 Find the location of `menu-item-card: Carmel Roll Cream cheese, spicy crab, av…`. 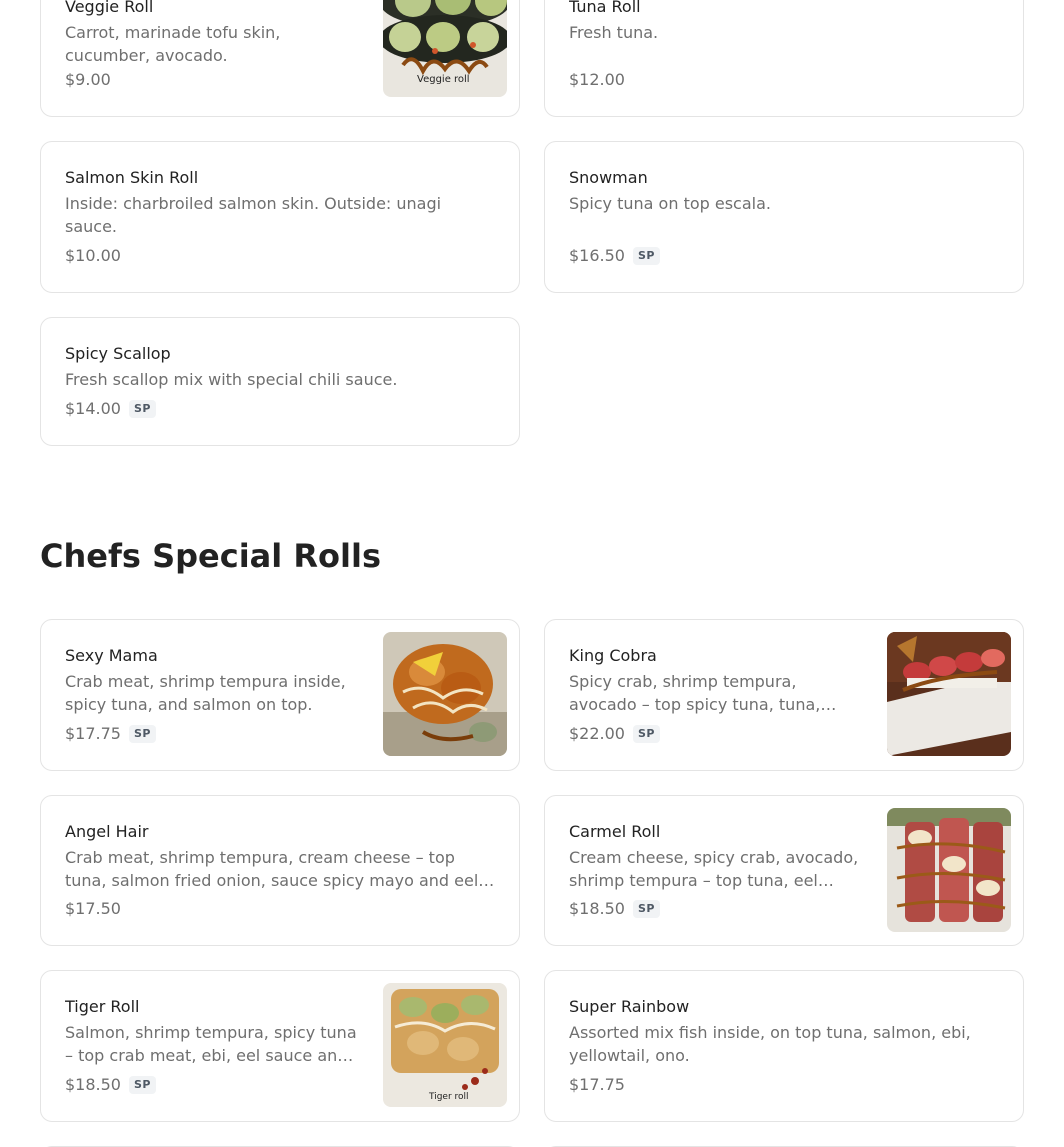

menu-item-card: Carmel Roll Cream cheese, spicy crab, av… is located at coordinates (784, 870).